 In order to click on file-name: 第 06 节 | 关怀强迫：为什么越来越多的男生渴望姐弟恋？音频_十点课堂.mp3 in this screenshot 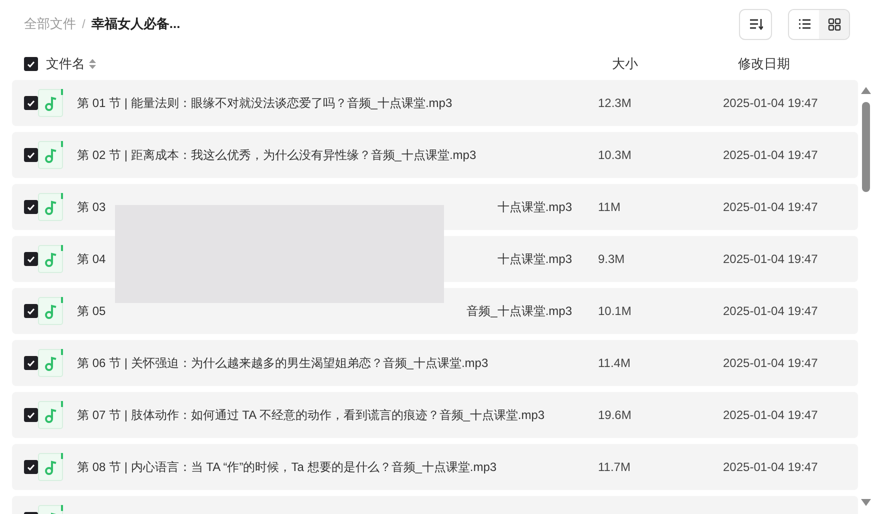, I will do `click(282, 363)`.